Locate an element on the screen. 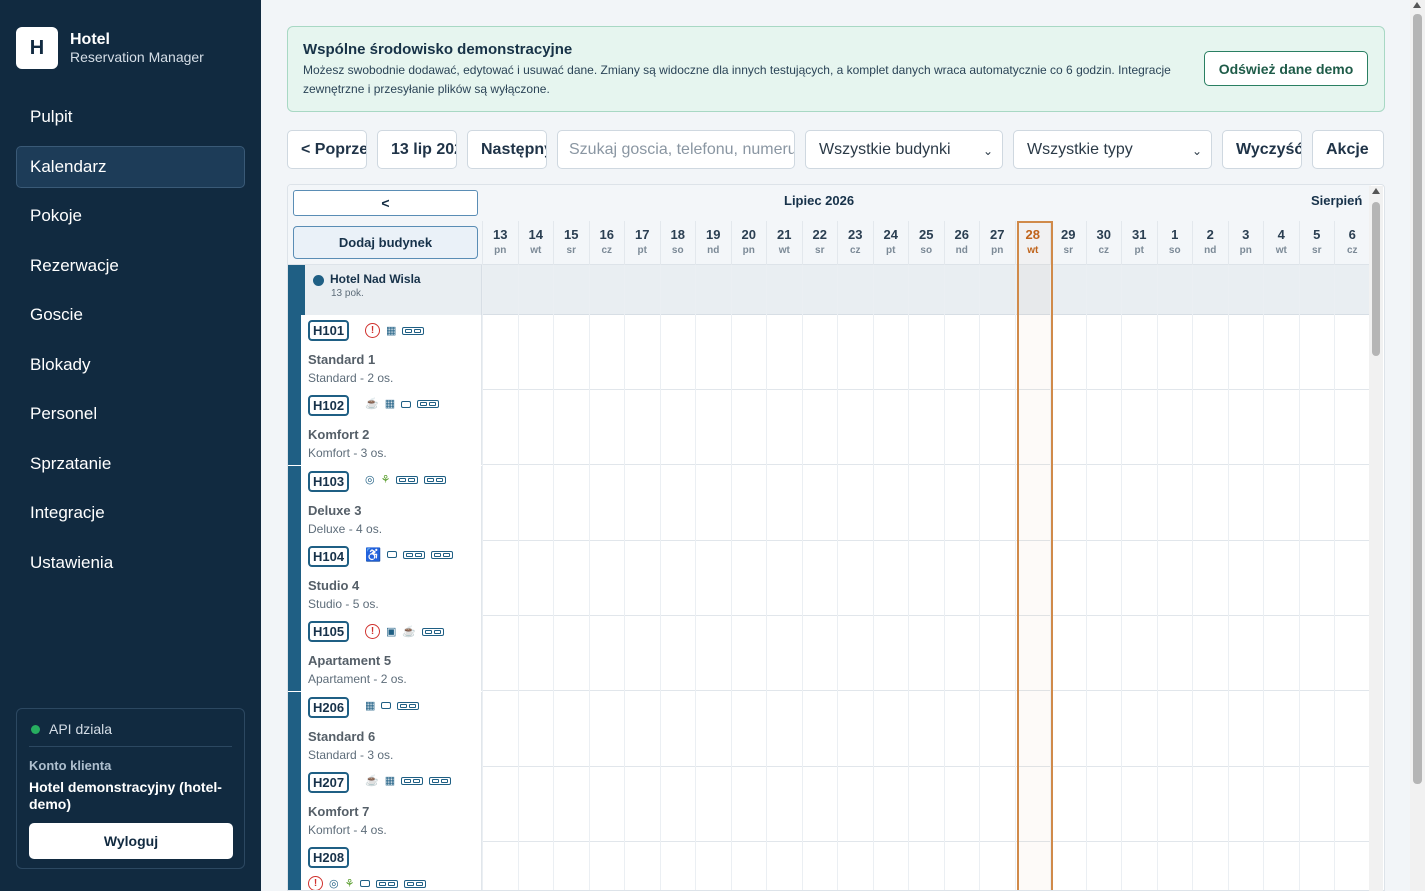 This screenshot has height=891, width=1425. day-weekday: sr is located at coordinates (1068, 250).